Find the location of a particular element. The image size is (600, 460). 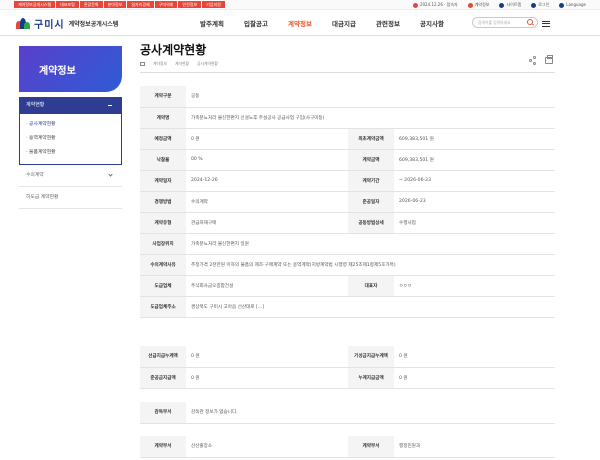

globe-icon is located at coordinates (562, 5).